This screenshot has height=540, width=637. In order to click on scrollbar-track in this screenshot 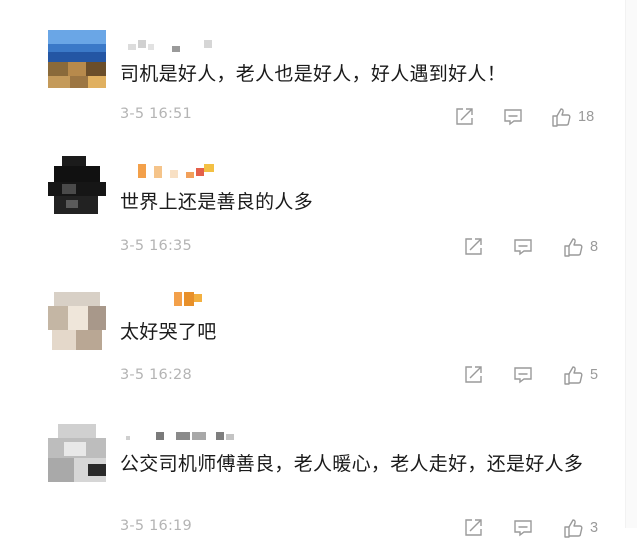, I will do `click(631, 264)`.